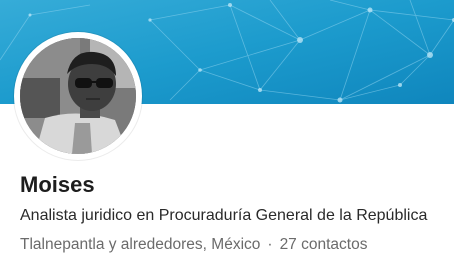 This screenshot has height=279, width=454. I want to click on connections-link: 27 contactos, so click(324, 244).